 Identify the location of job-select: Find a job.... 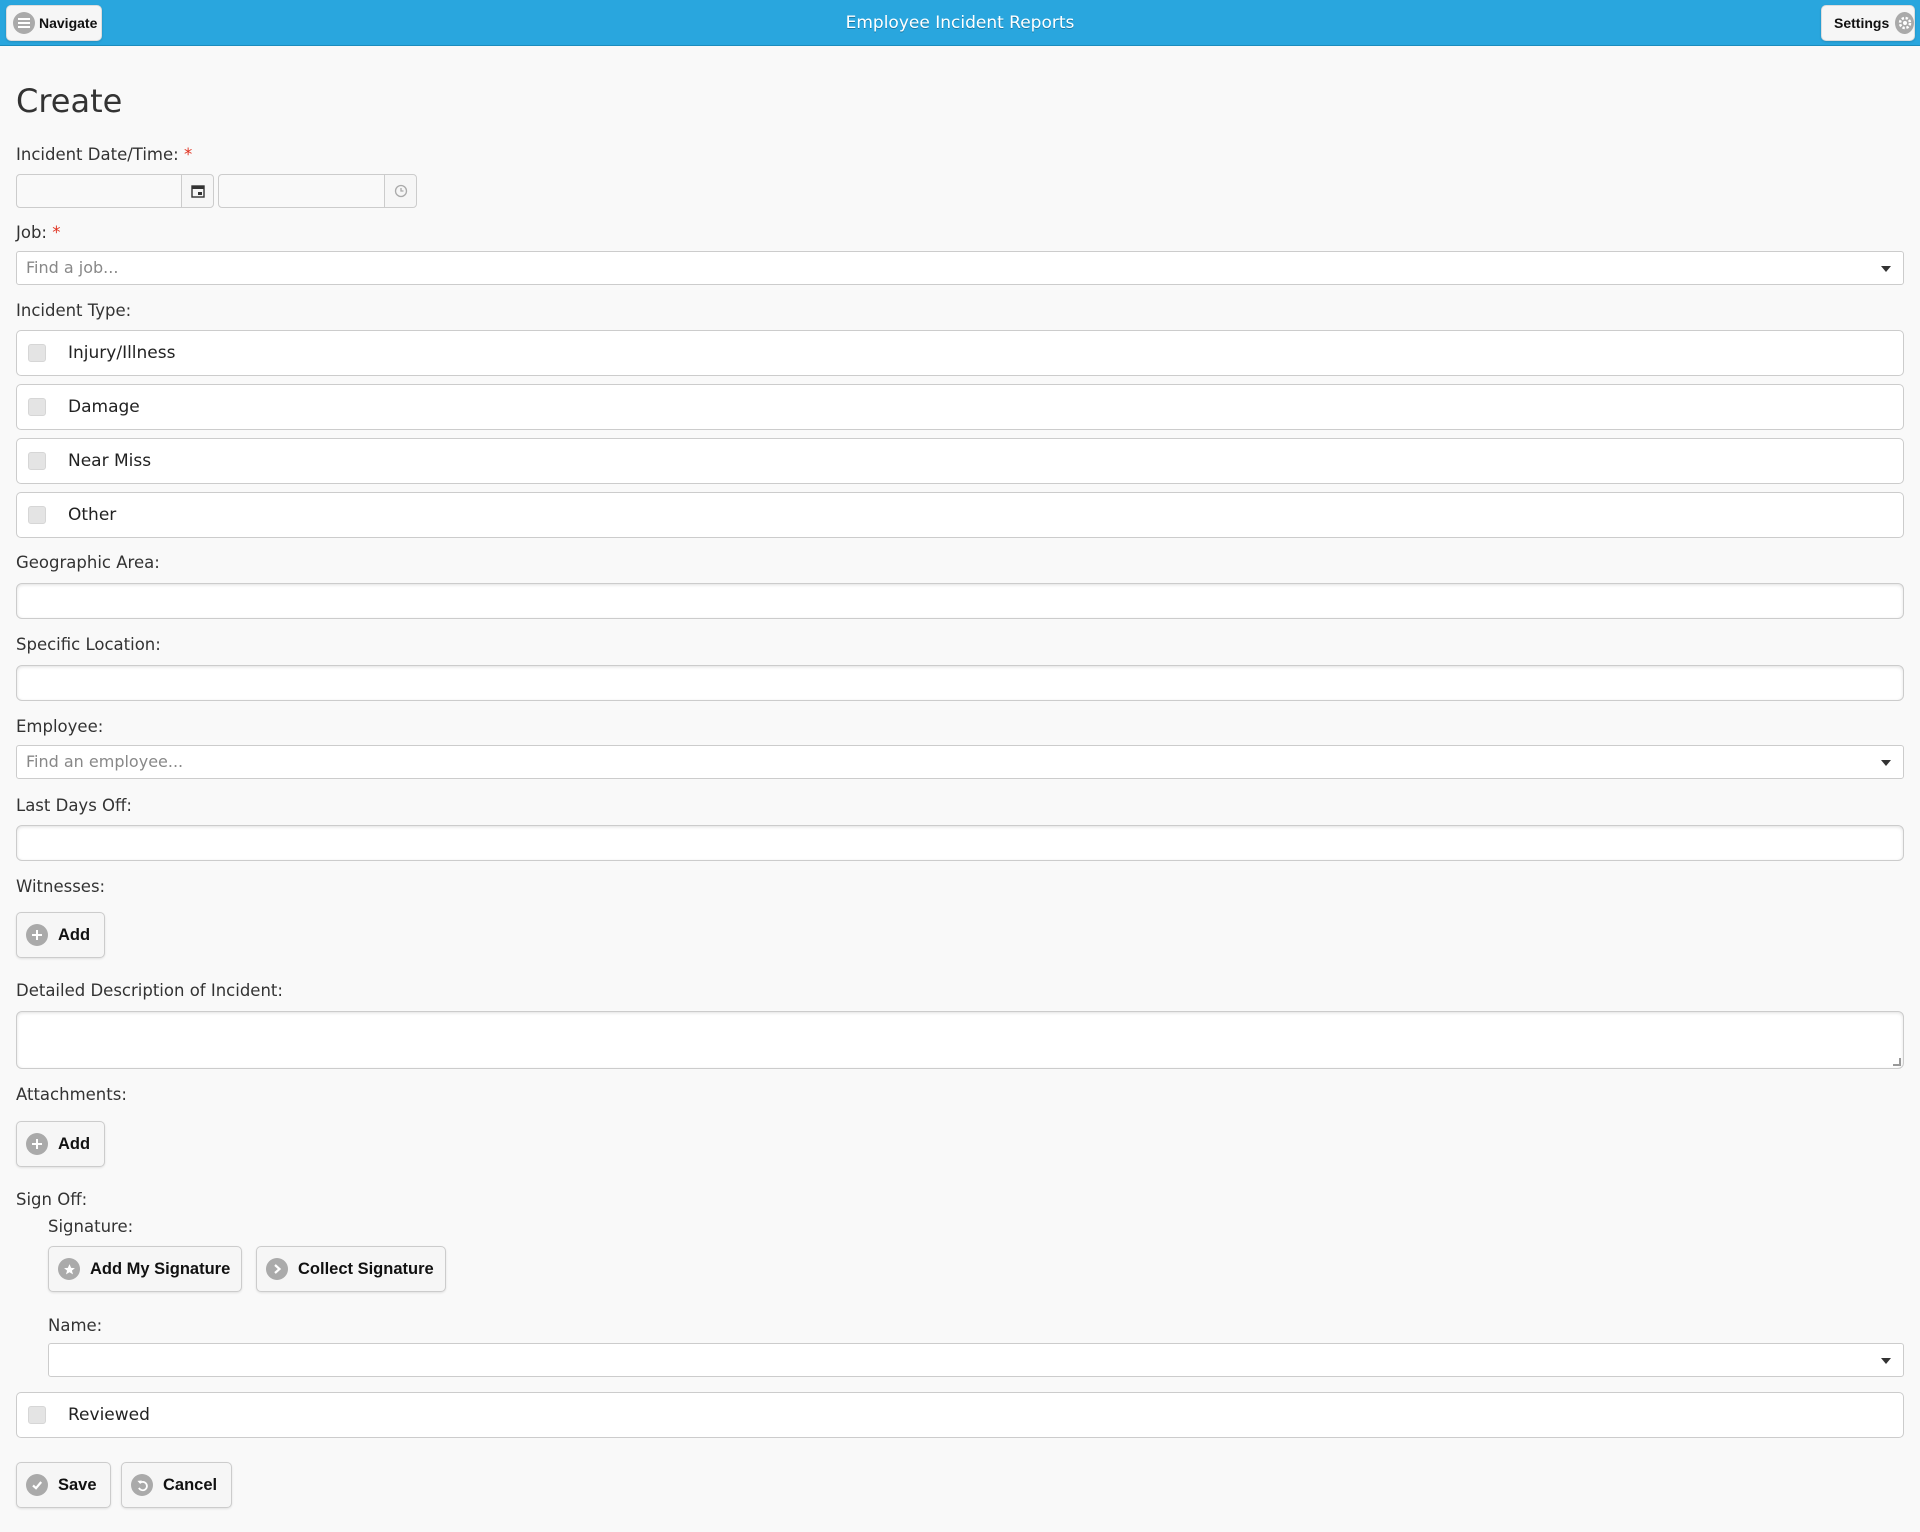
(960, 268).